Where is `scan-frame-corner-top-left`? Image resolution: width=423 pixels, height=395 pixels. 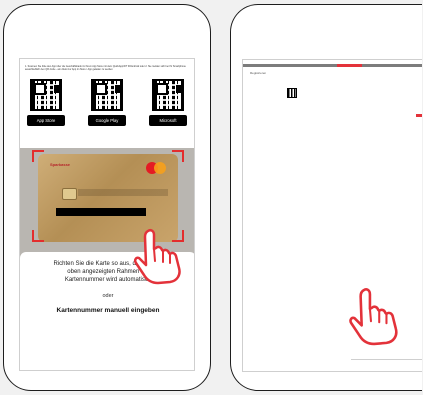
scan-frame-corner-top-left is located at coordinates (38, 156).